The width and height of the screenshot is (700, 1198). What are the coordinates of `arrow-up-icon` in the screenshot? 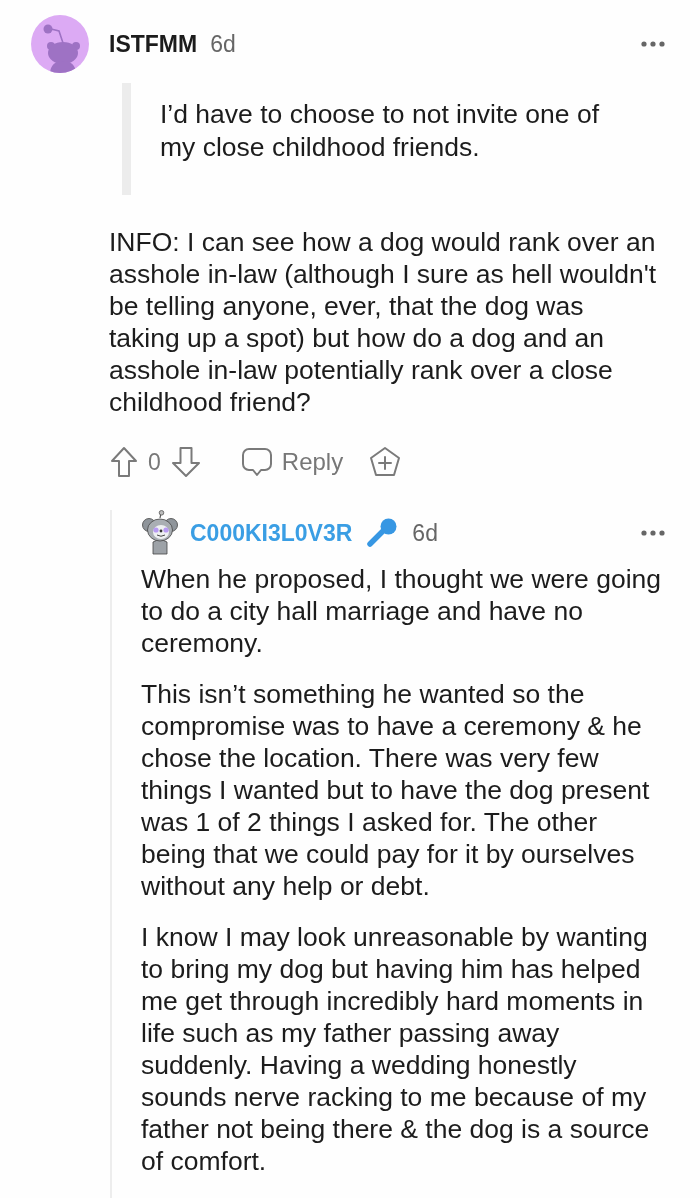 It's located at (124, 462).